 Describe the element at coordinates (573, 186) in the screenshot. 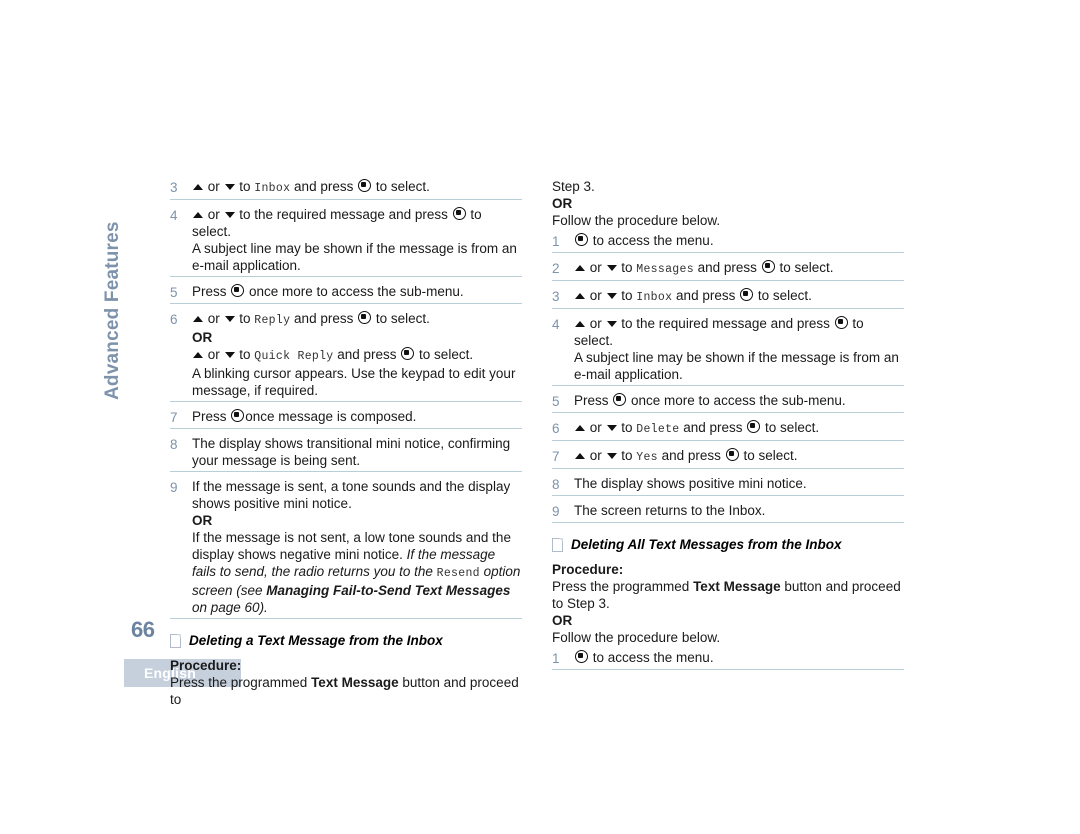

I see `paragraph-line: Step 3.` at that location.